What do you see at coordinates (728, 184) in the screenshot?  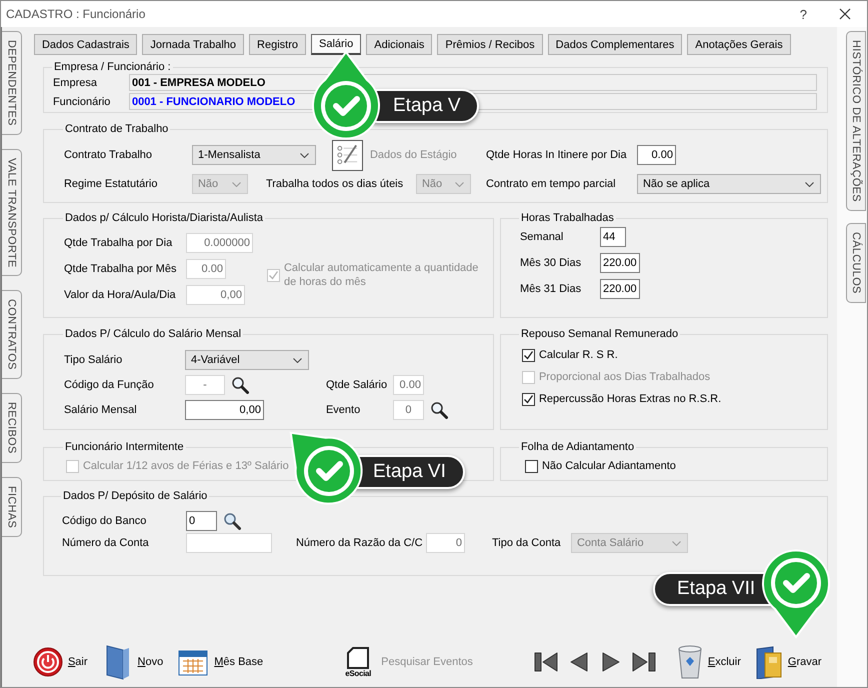 I see `dropdown: Não se aplica` at bounding box center [728, 184].